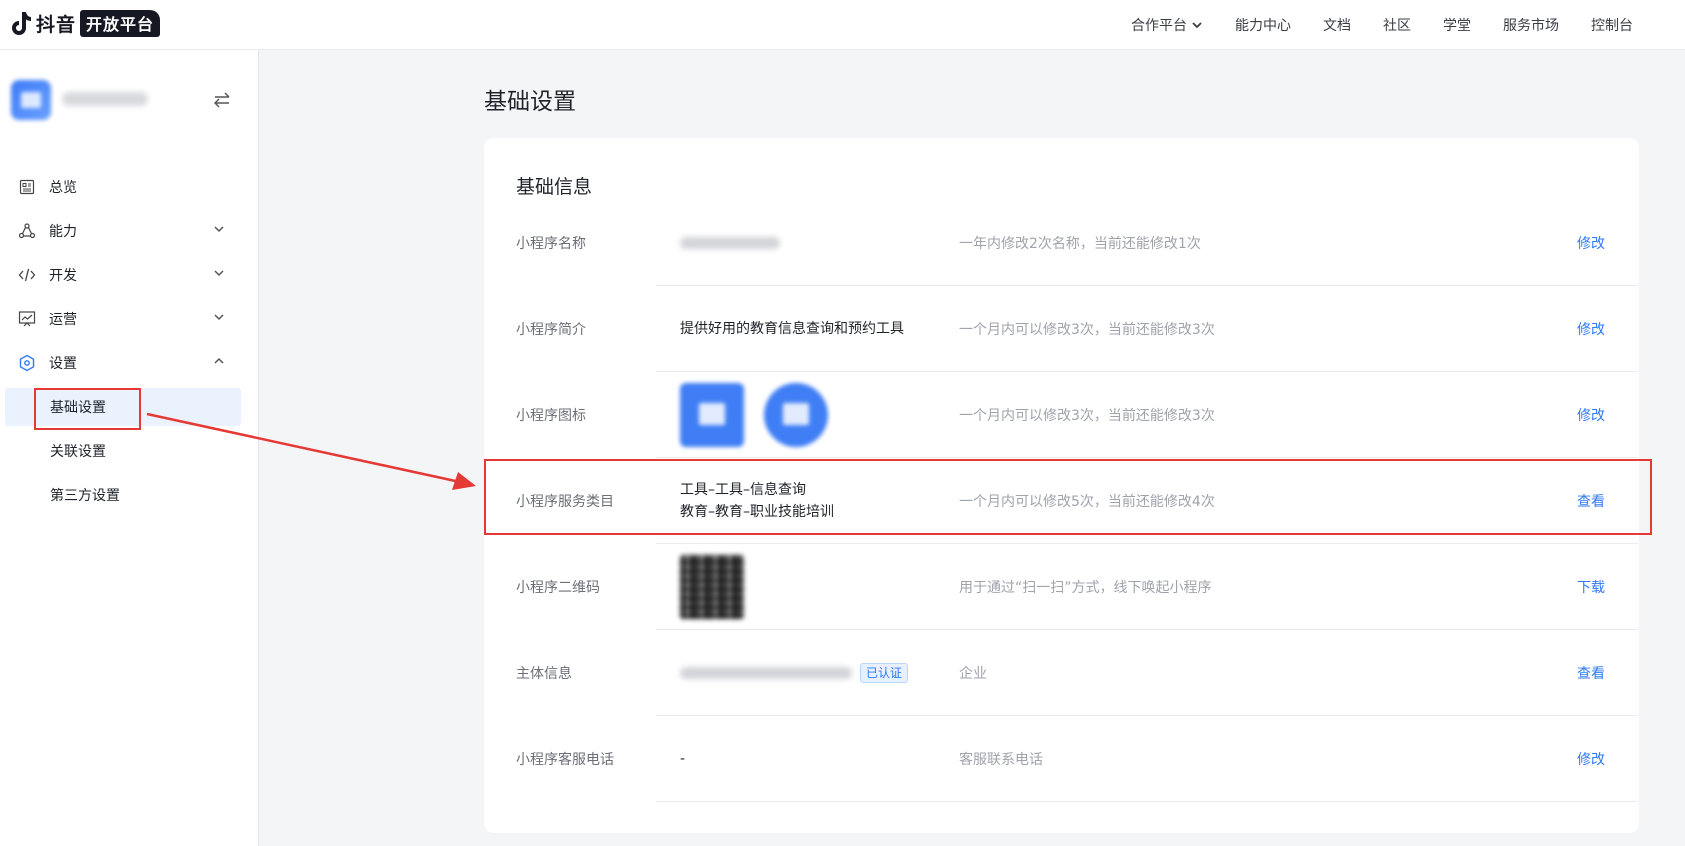 This screenshot has height=846, width=1685. I want to click on edit-intro-link: 修改, so click(1591, 329).